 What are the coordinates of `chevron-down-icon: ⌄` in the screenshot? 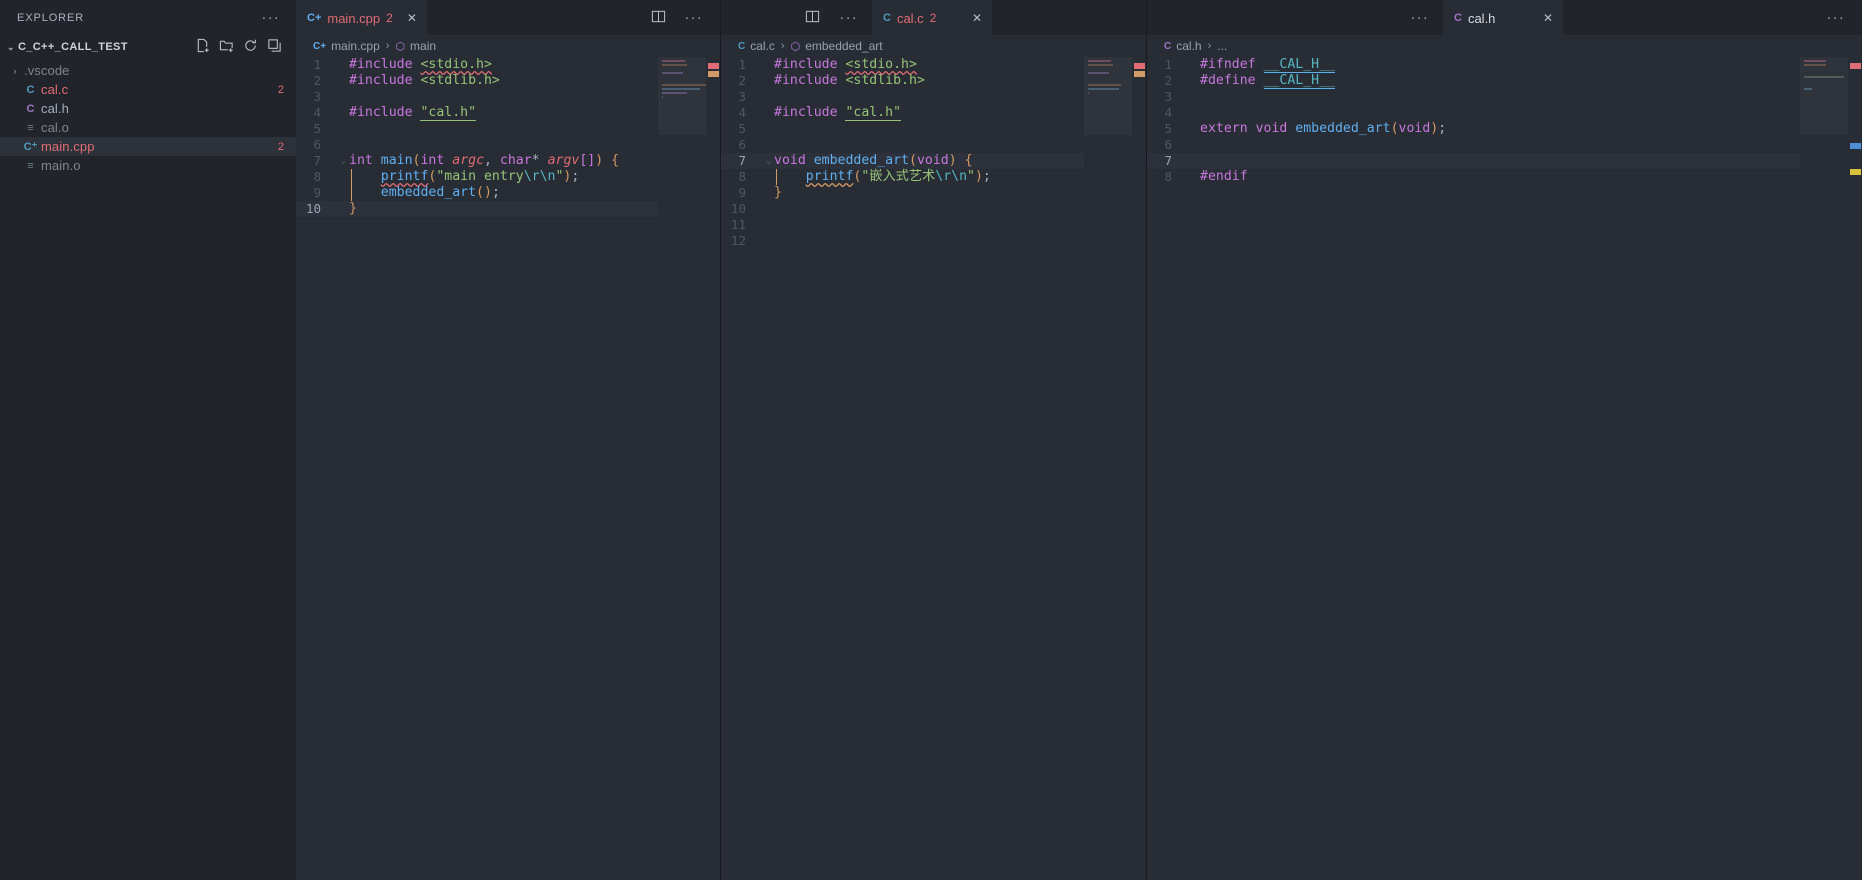 It's located at (11, 47).